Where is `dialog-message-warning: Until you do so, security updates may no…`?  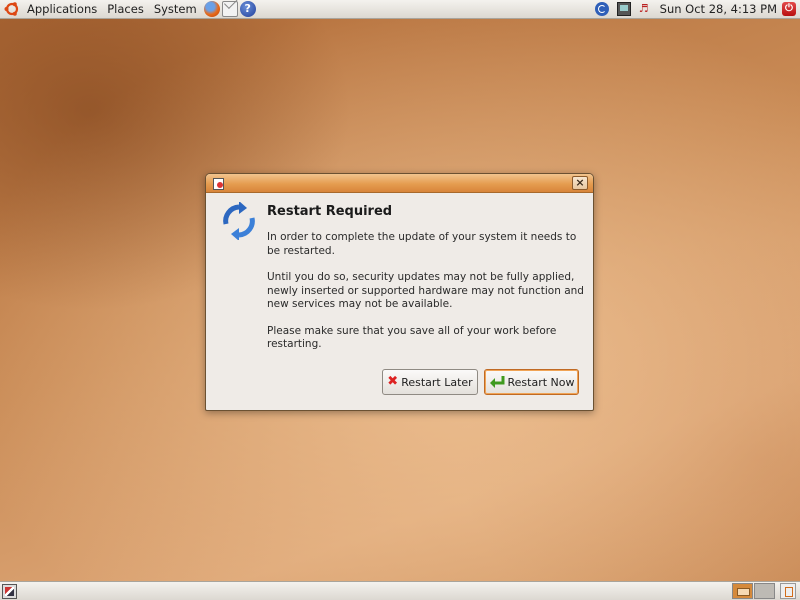 dialog-message-warning: Until you do so, security updates may no… is located at coordinates (425, 290).